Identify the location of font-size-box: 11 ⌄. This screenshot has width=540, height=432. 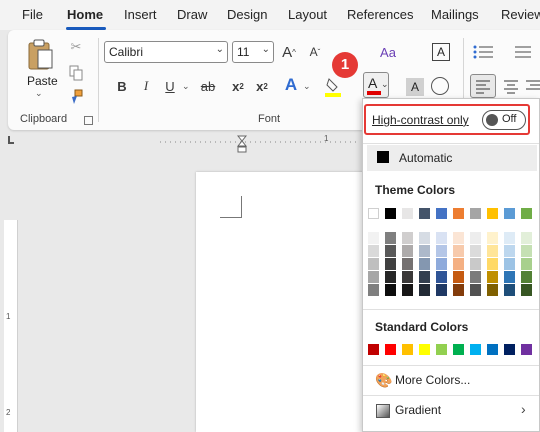
(253, 52).